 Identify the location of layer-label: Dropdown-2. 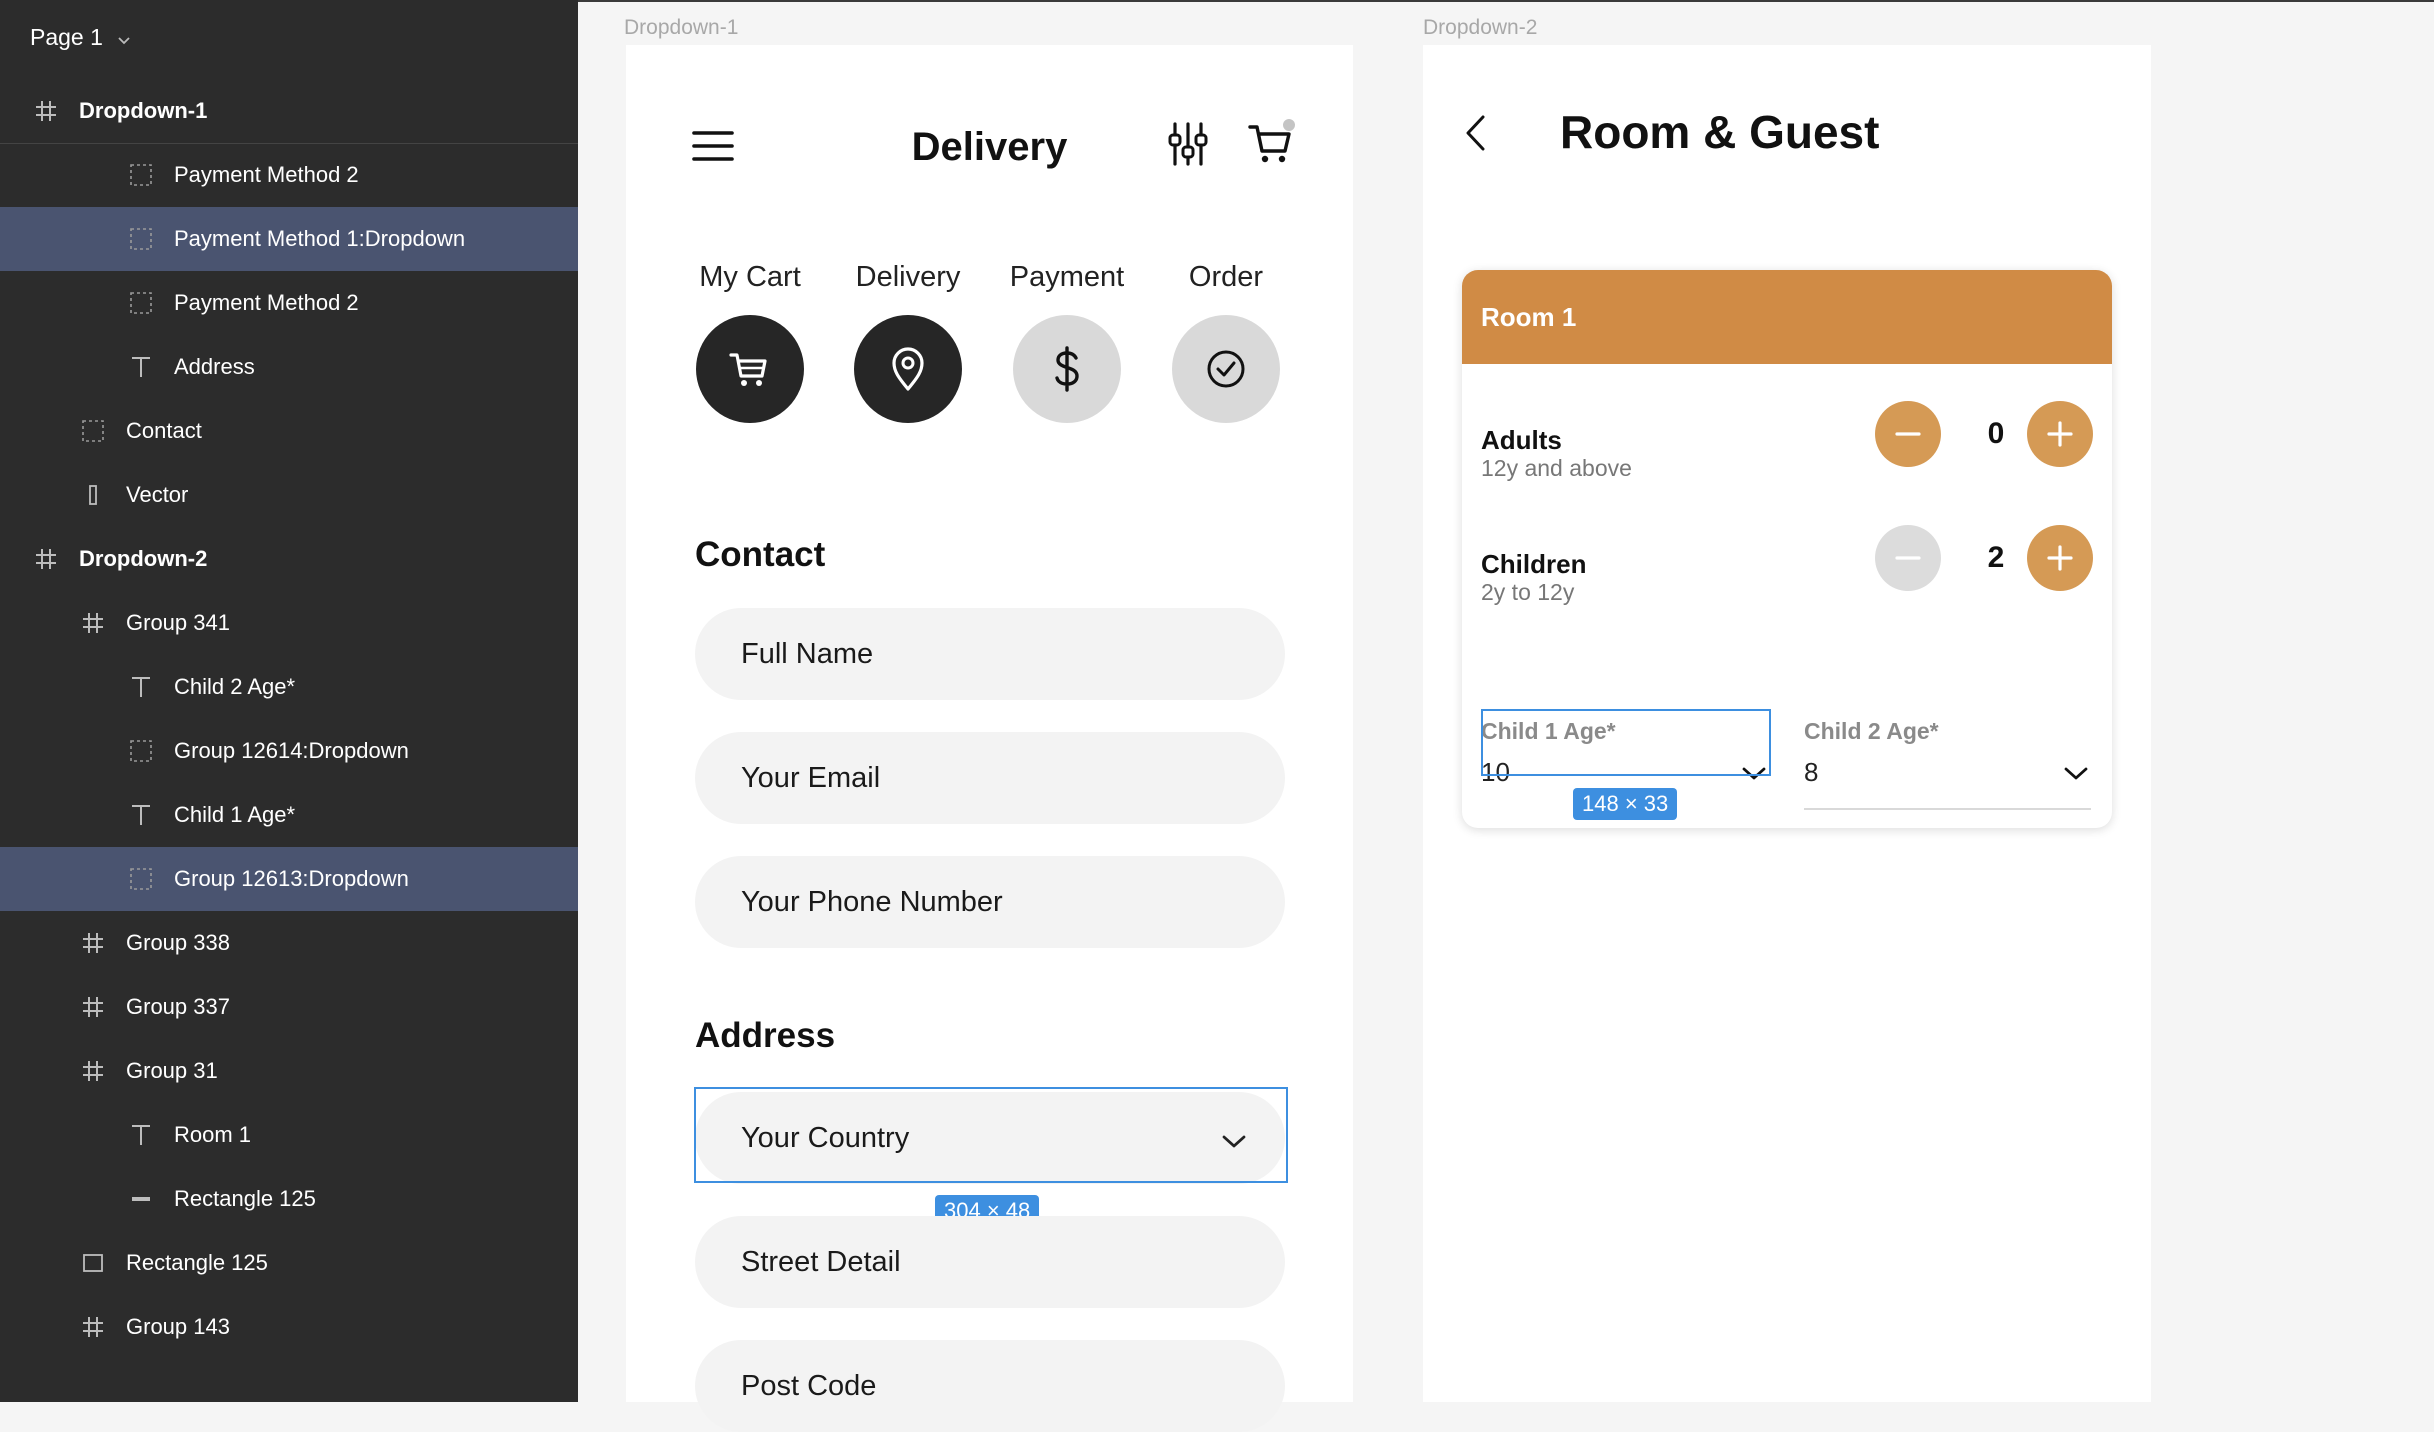
(143, 558).